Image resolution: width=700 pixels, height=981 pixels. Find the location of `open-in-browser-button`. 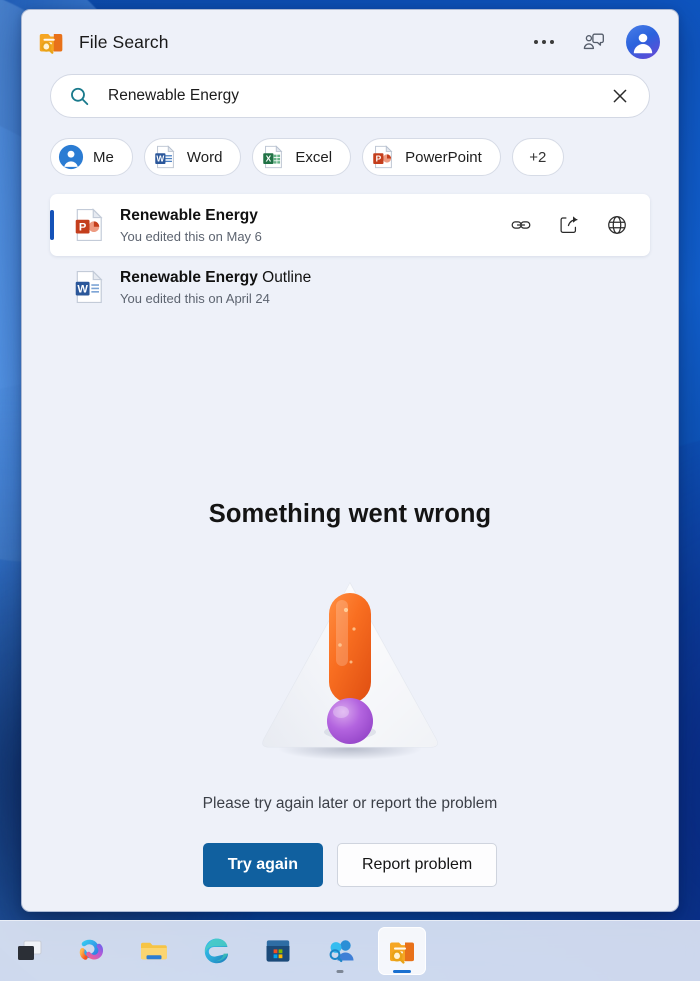

open-in-browser-button is located at coordinates (617, 225).